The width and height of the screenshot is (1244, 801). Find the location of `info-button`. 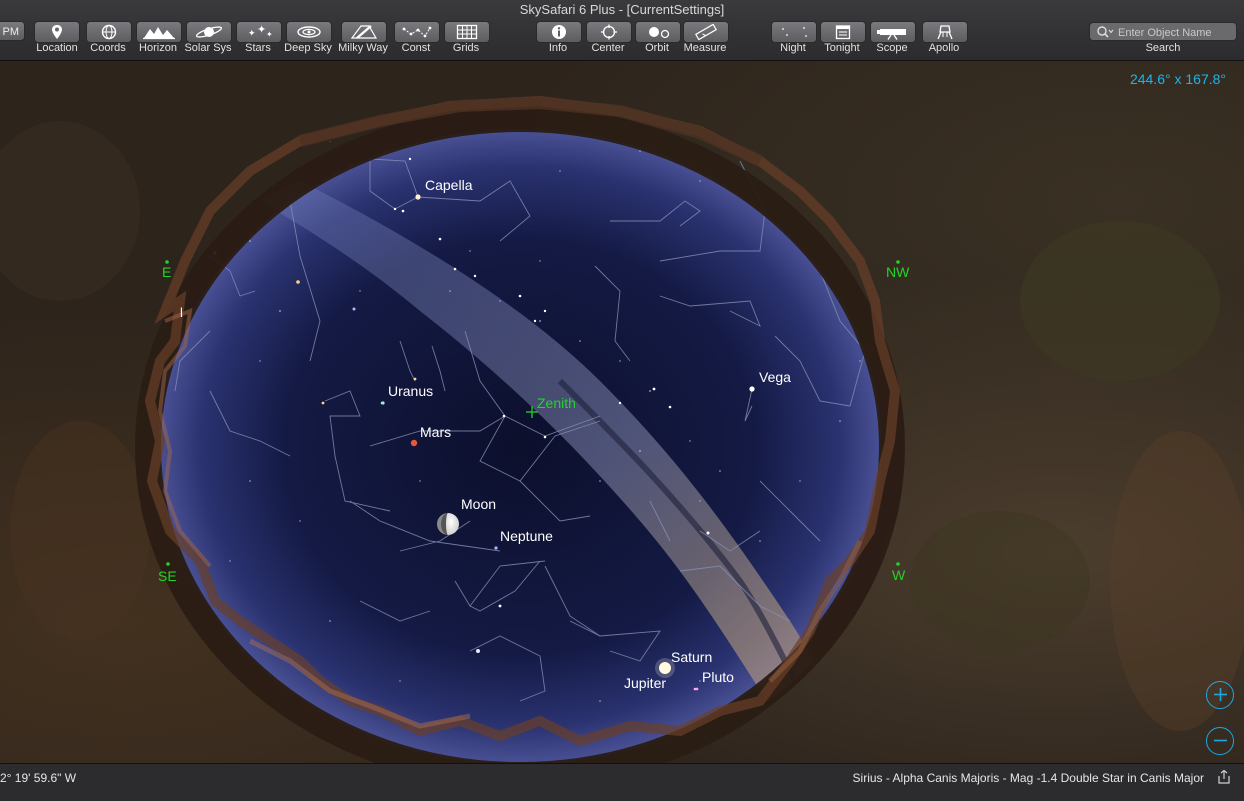

info-button is located at coordinates (559, 32).